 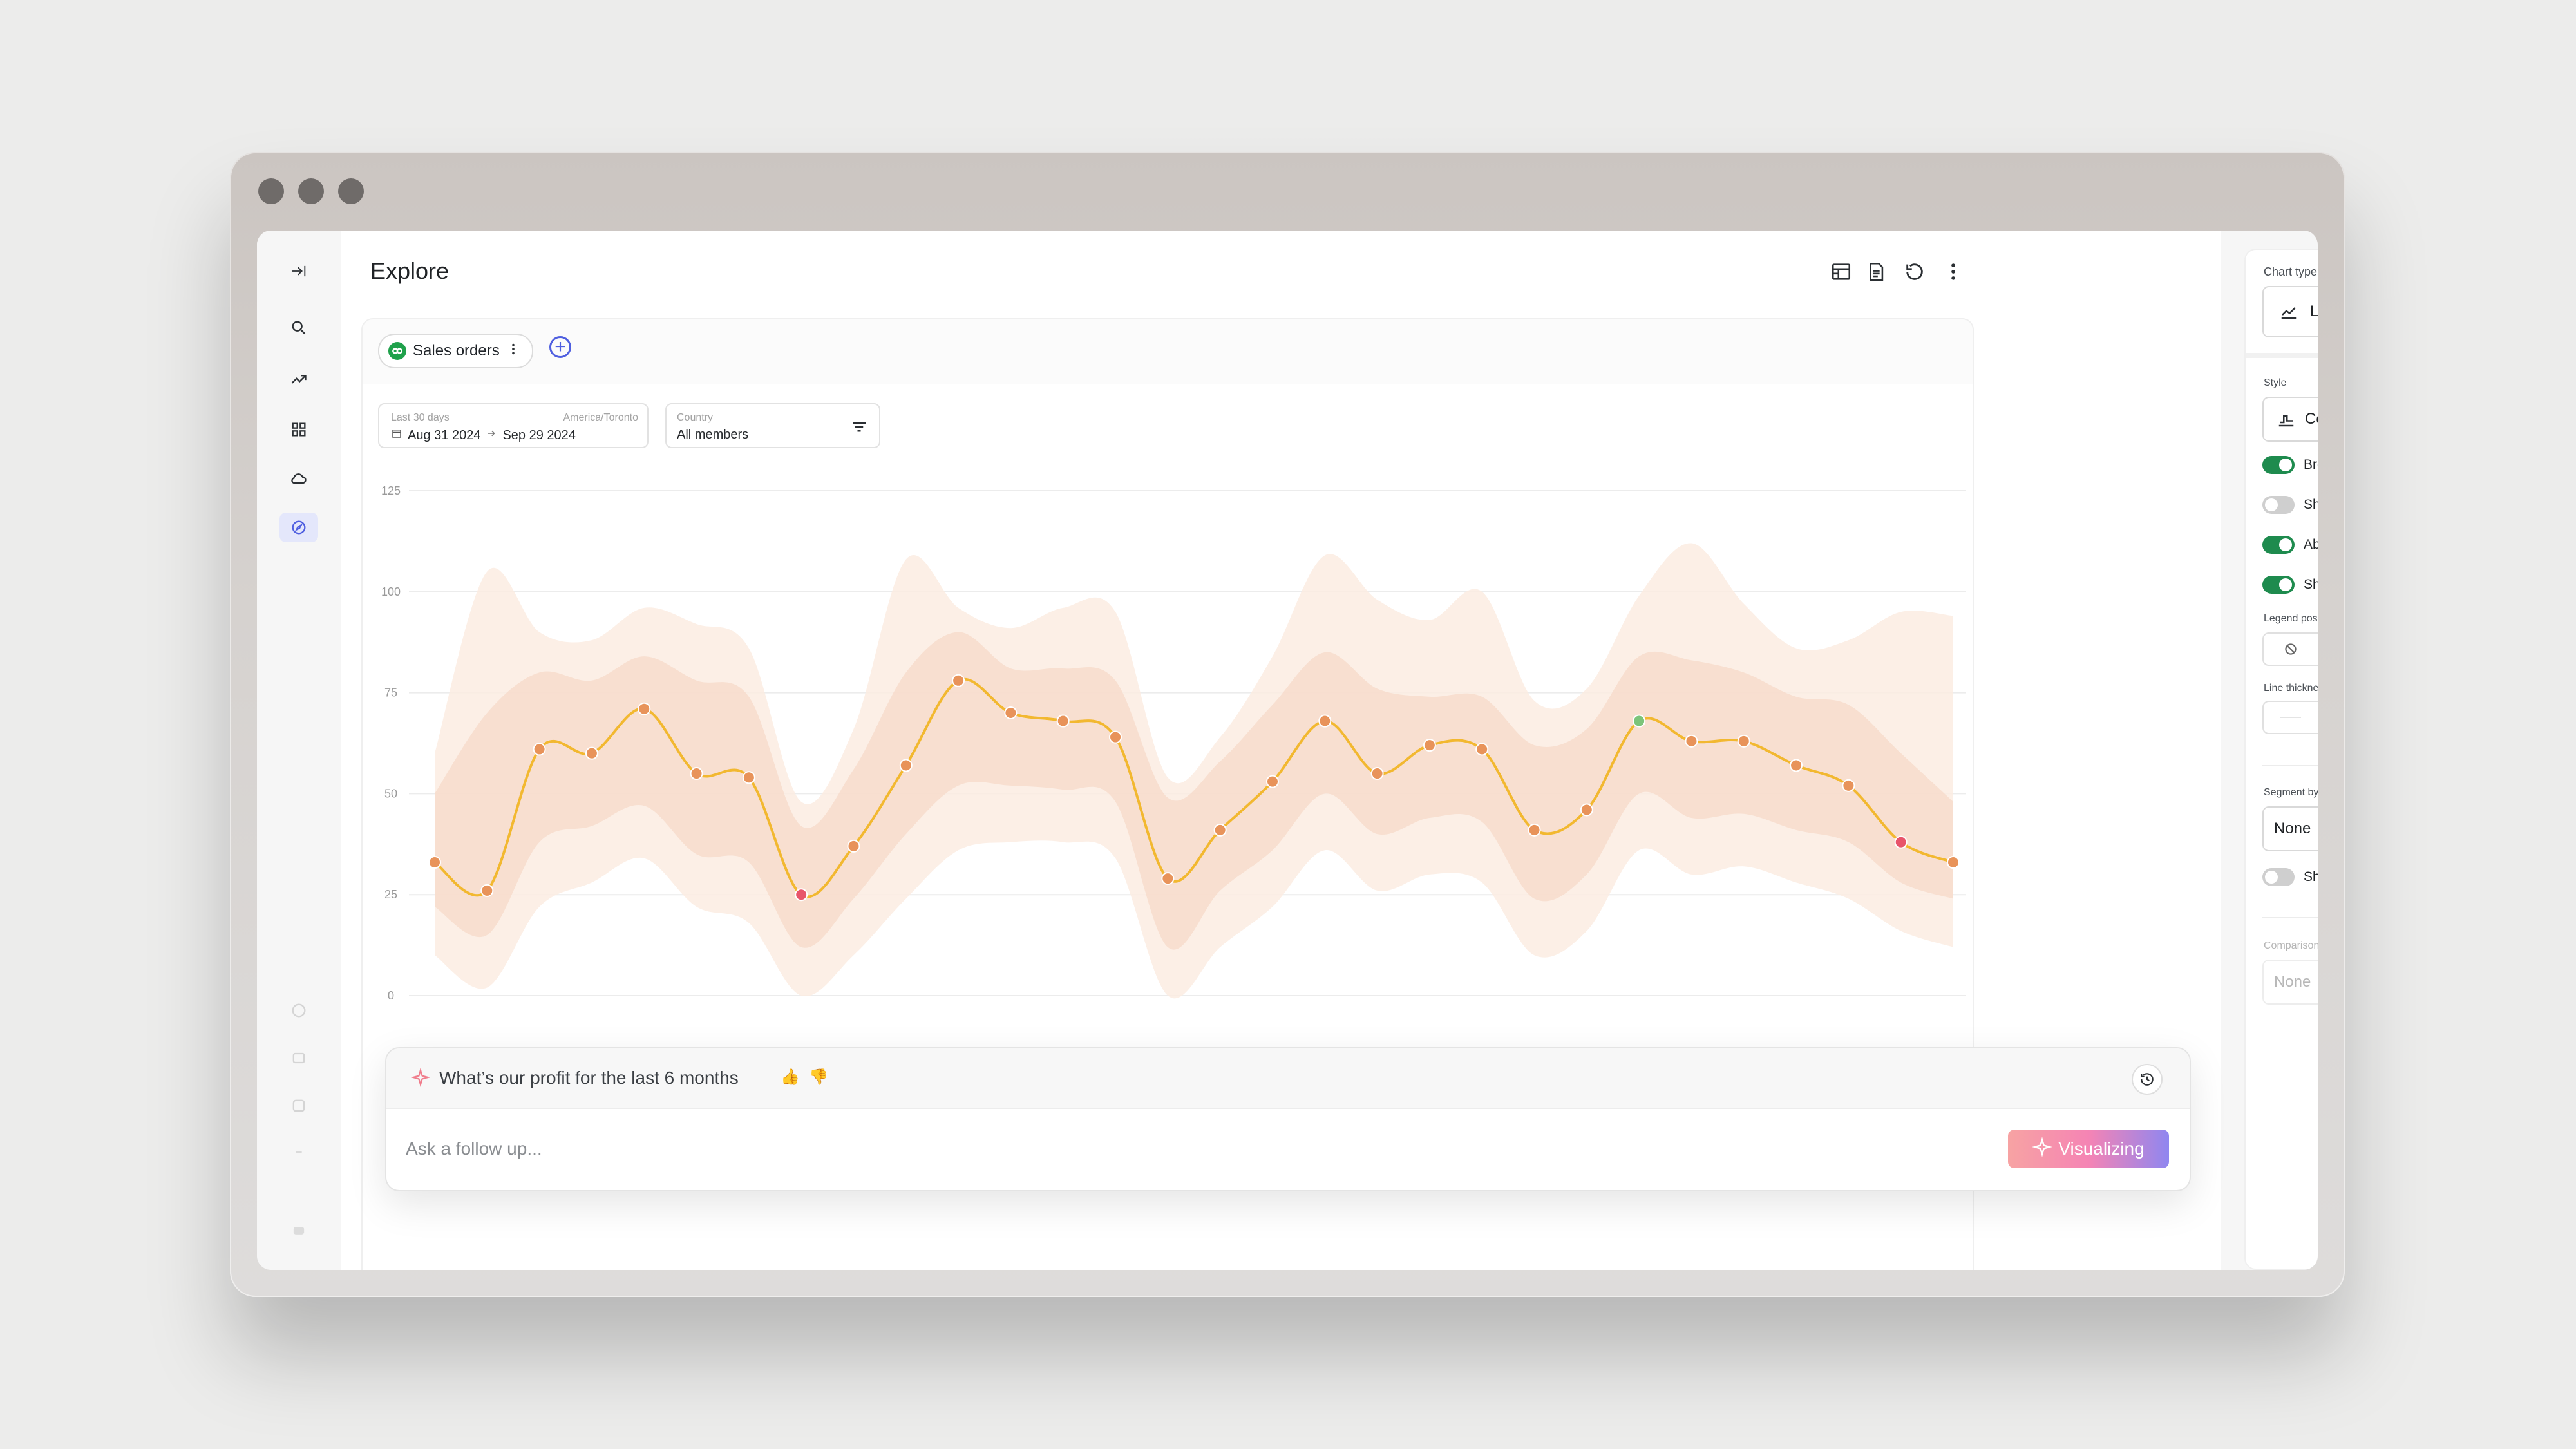 What do you see at coordinates (1915, 272) in the screenshot?
I see `refresh-icon` at bounding box center [1915, 272].